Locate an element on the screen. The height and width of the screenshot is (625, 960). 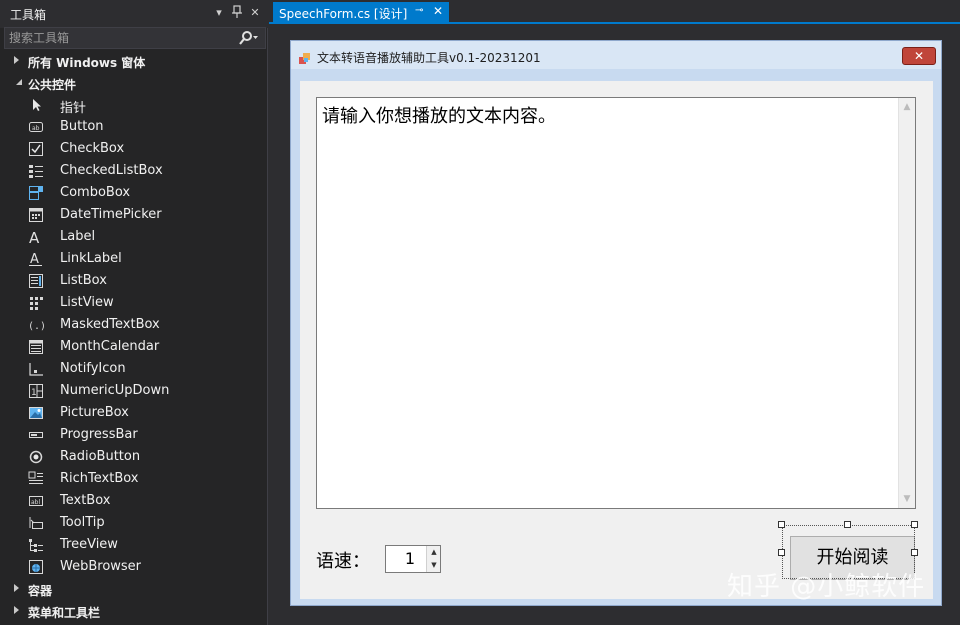
picturebox-icon is located at coordinates (36, 413).